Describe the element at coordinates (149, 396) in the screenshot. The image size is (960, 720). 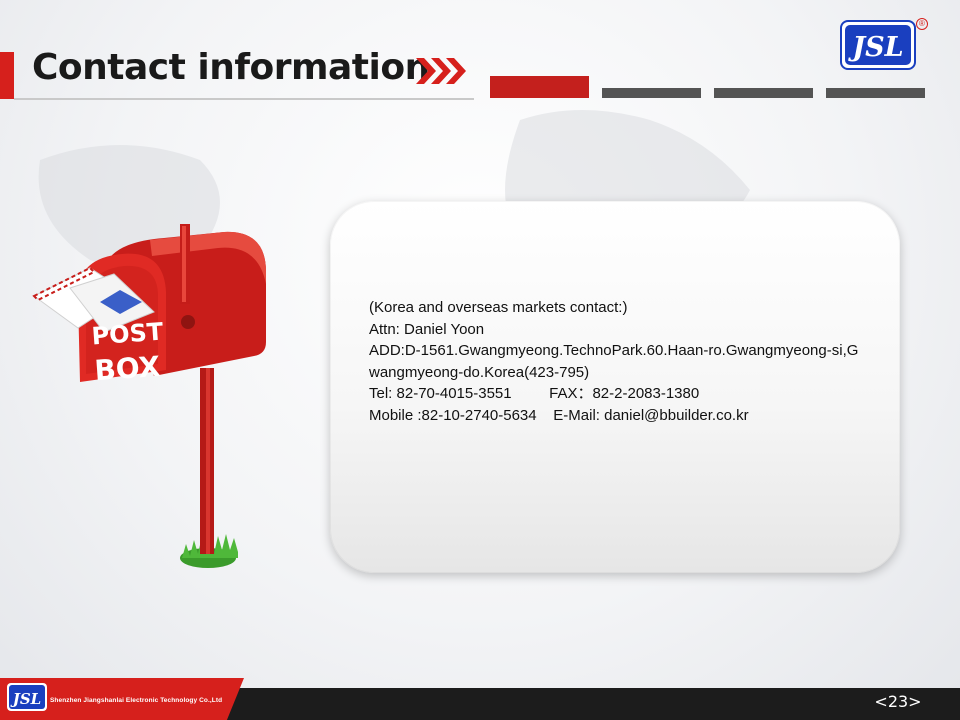
I see `mailbox-icon: POST BOX` at that location.